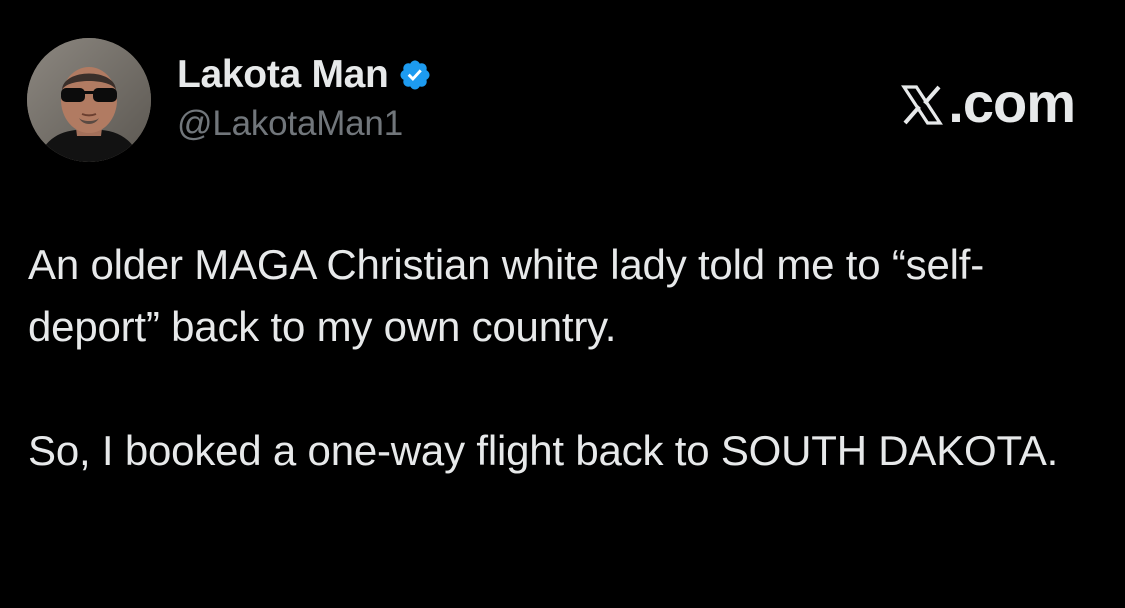 The image size is (1125, 608). What do you see at coordinates (1012, 102) in the screenshot?
I see `brand-domain: .com` at bounding box center [1012, 102].